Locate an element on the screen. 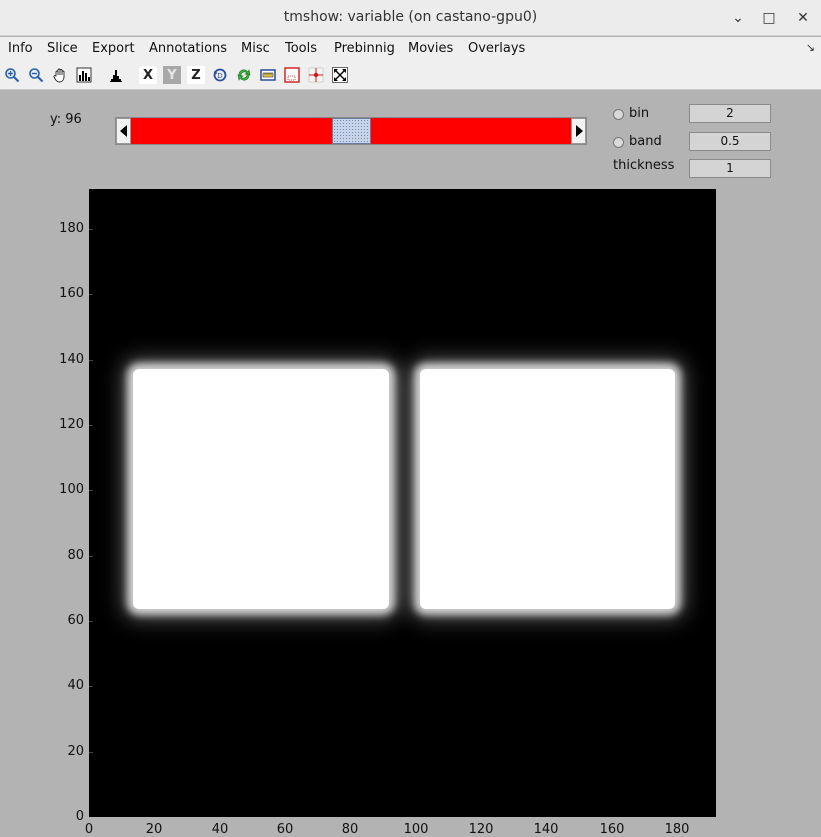 The width and height of the screenshot is (821, 837). menu-movies: Movies is located at coordinates (430, 48).